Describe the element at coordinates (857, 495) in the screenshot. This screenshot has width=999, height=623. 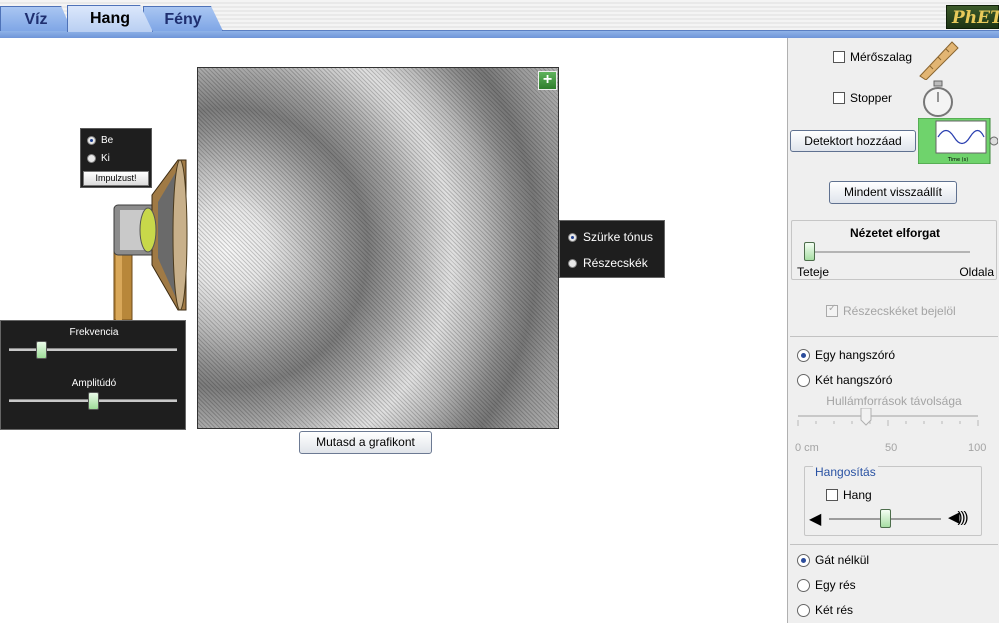
I see `sound-label: Hang` at that location.